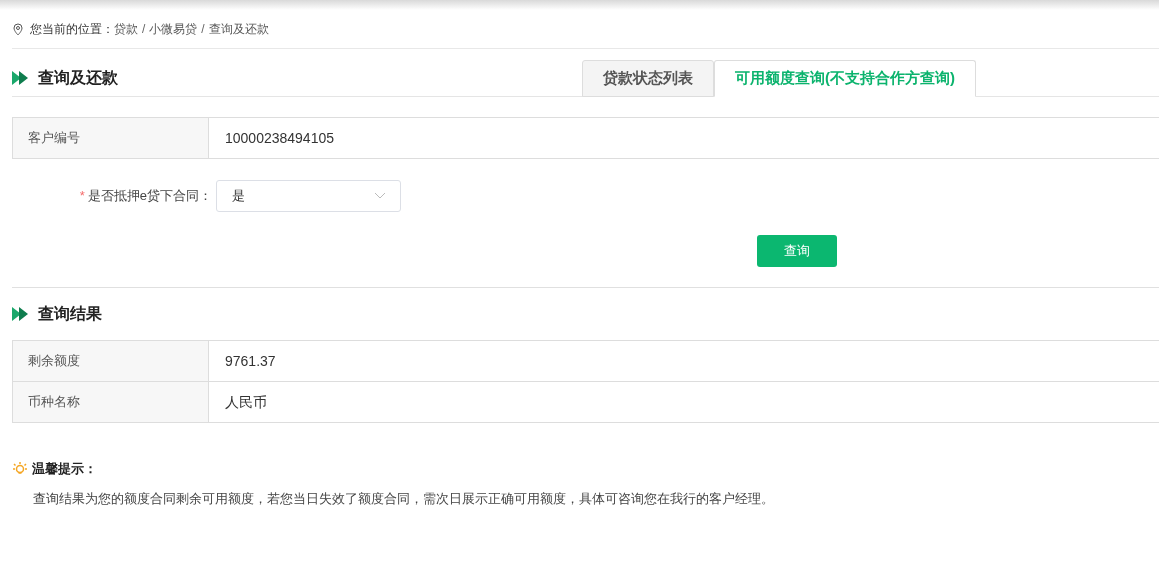  Describe the element at coordinates (149, 196) in the screenshot. I see `form-label: 是否抵押e贷下合同：` at that location.